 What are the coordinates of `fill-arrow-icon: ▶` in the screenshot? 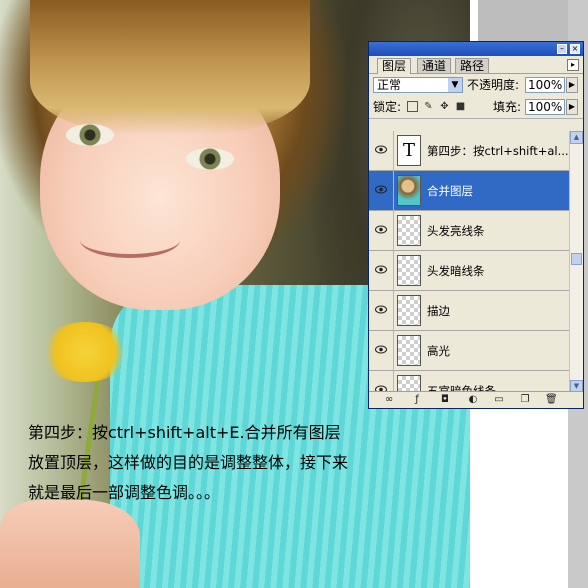 It's located at (572, 107).